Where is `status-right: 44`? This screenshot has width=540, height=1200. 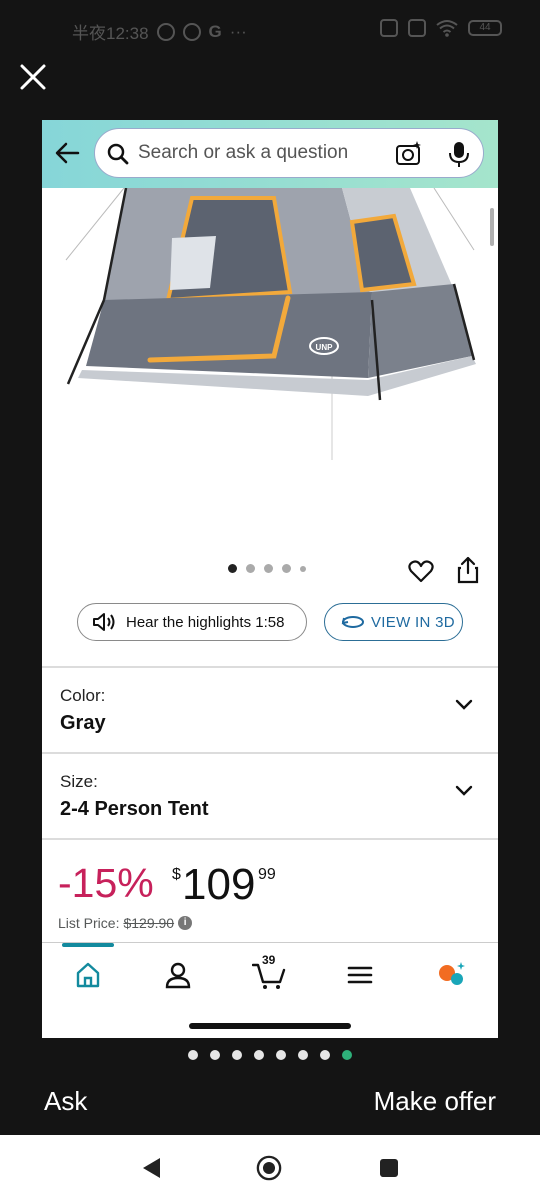
status-right: 44 is located at coordinates (441, 28).